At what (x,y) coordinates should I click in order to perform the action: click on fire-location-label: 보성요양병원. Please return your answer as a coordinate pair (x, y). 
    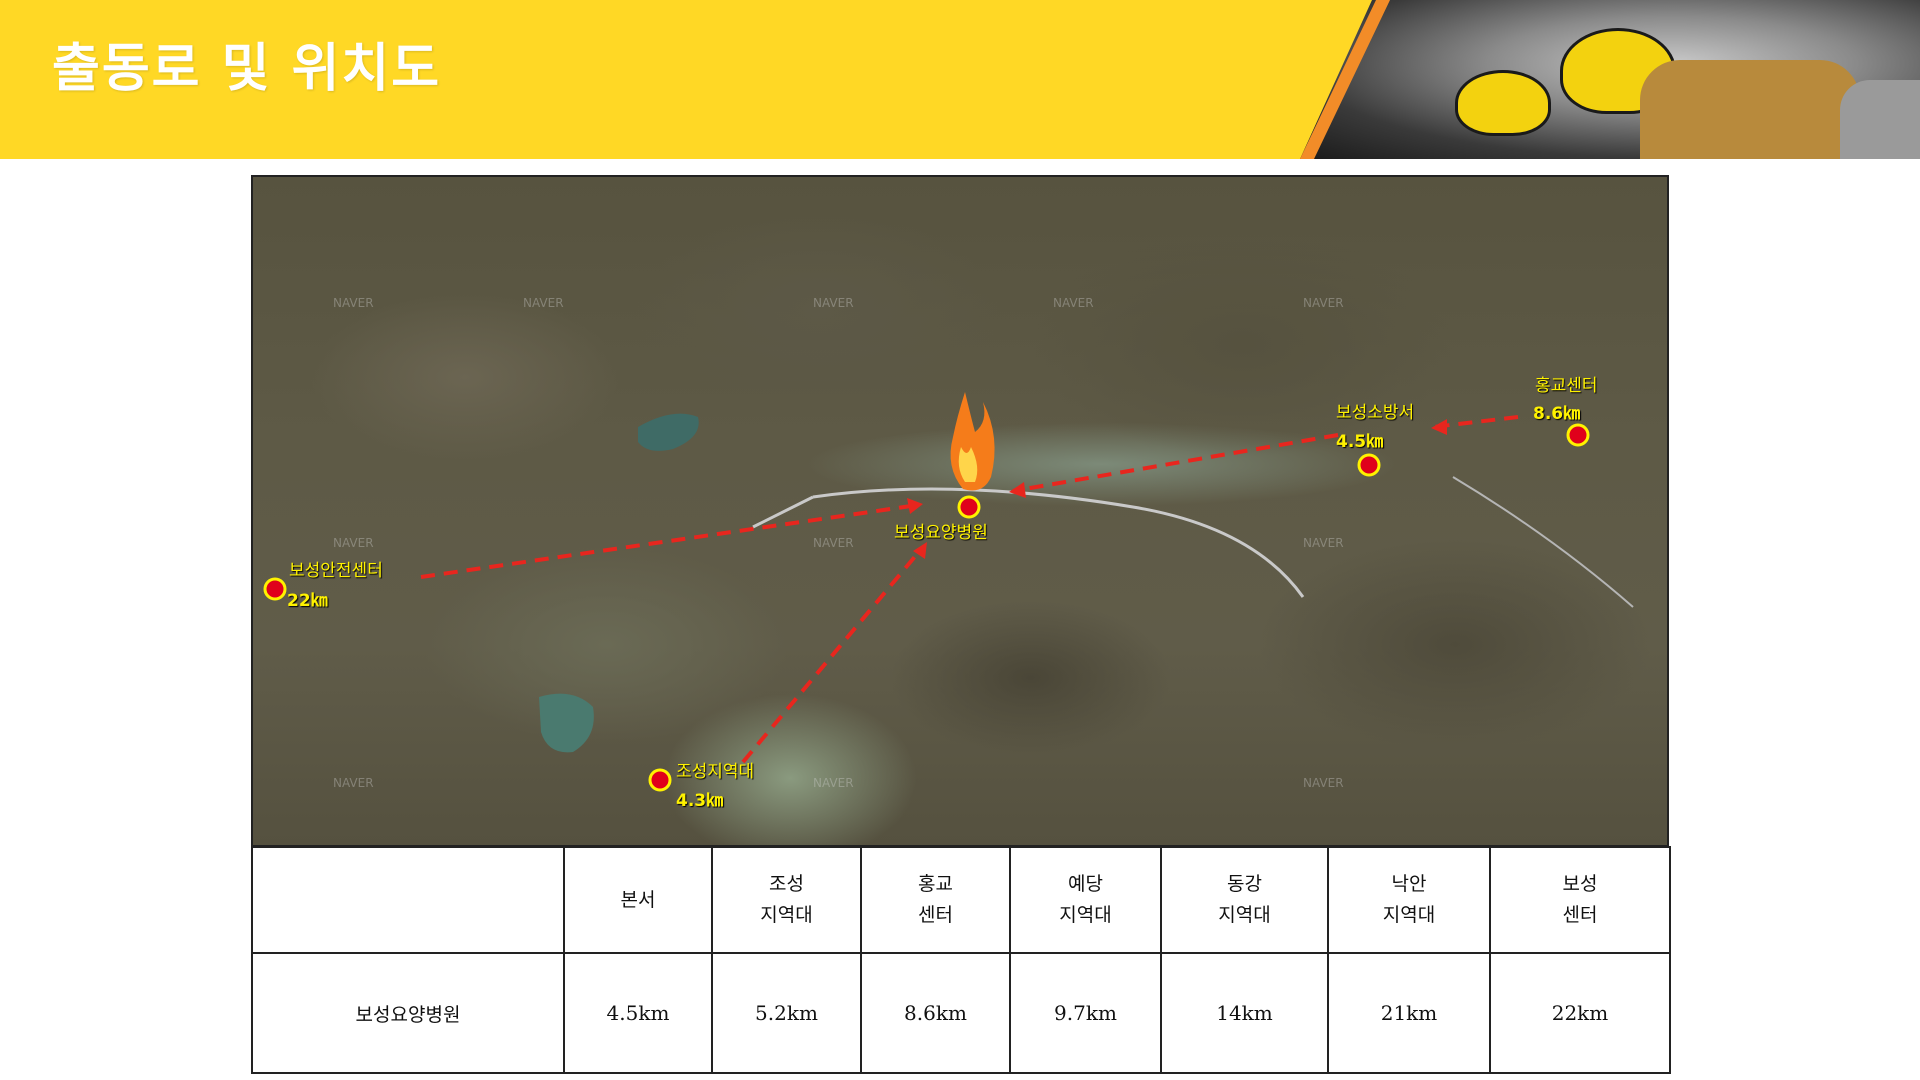
    Looking at the image, I should click on (941, 533).